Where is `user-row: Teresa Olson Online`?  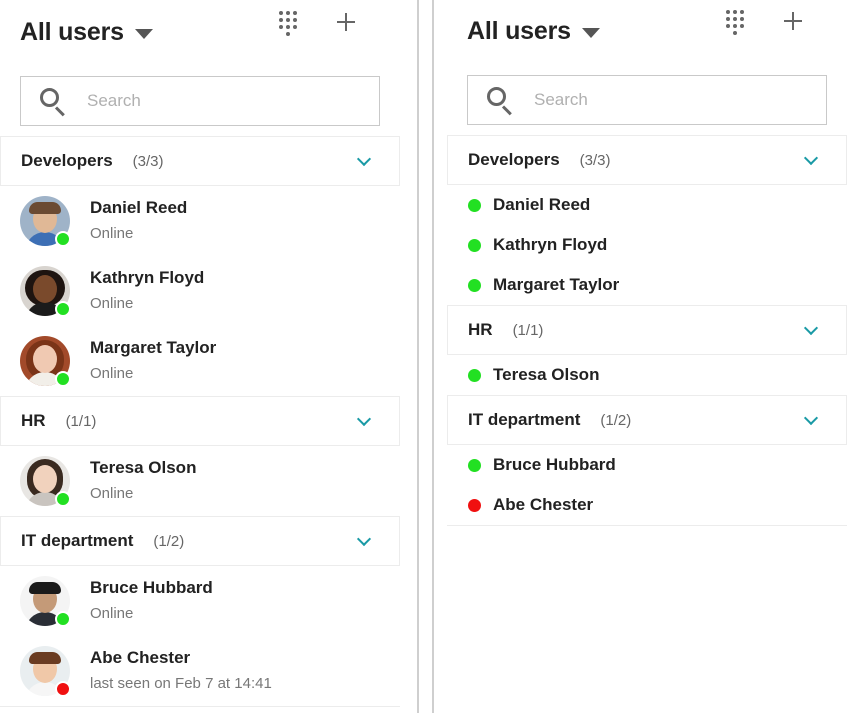 user-row: Teresa Olson Online is located at coordinates (200, 481).